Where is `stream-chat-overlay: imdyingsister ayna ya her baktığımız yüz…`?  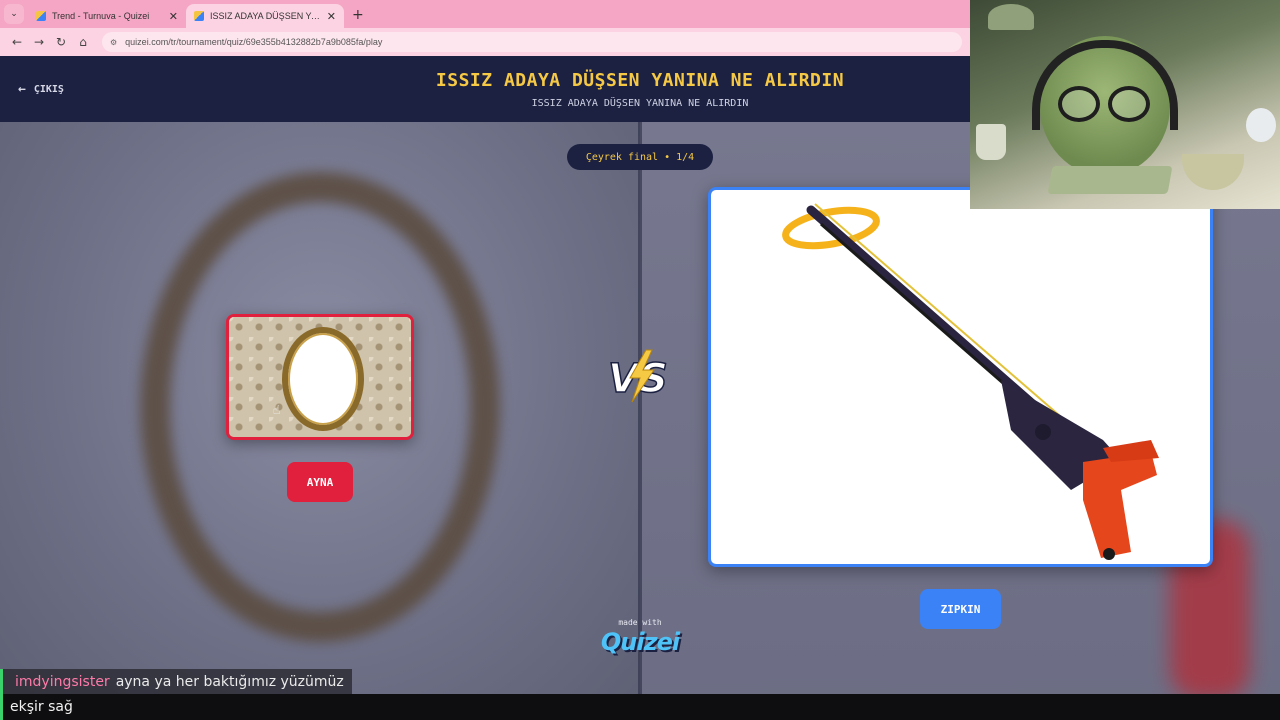
stream-chat-overlay: imdyingsister ayna ya her baktığımız yüz… is located at coordinates (640, 694).